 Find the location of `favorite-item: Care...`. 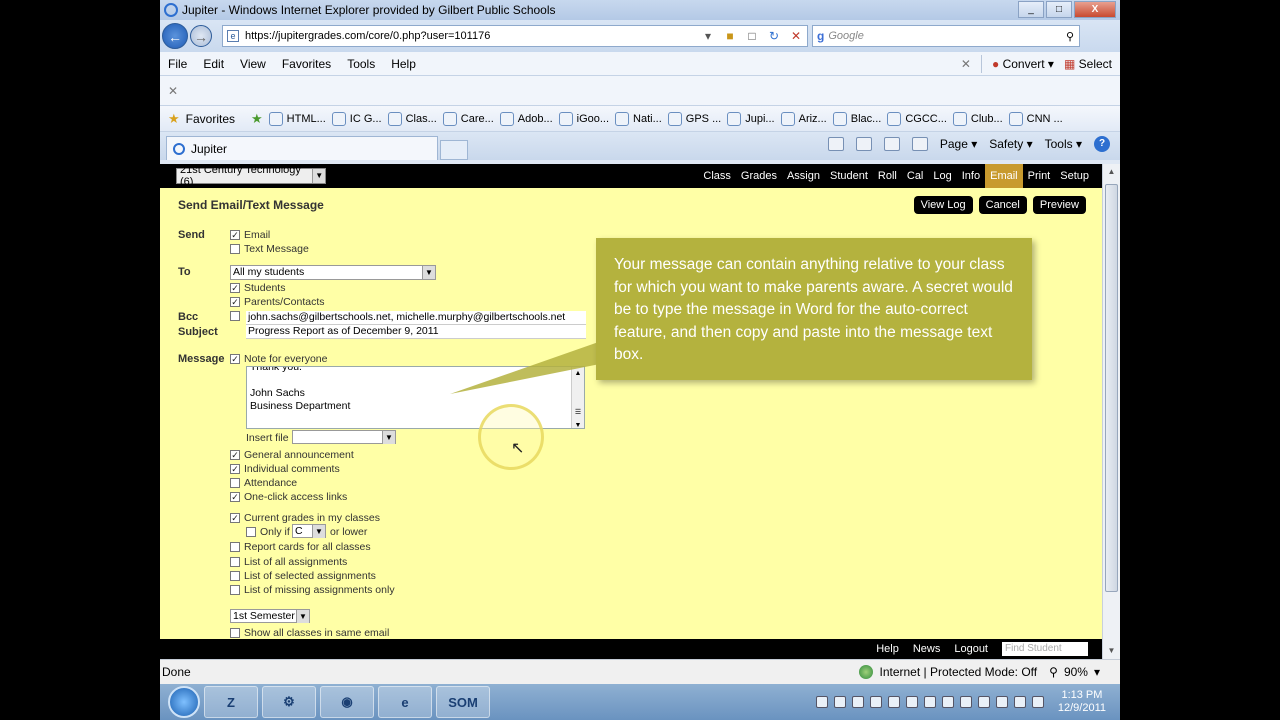

favorite-item: Care... is located at coordinates (468, 118).